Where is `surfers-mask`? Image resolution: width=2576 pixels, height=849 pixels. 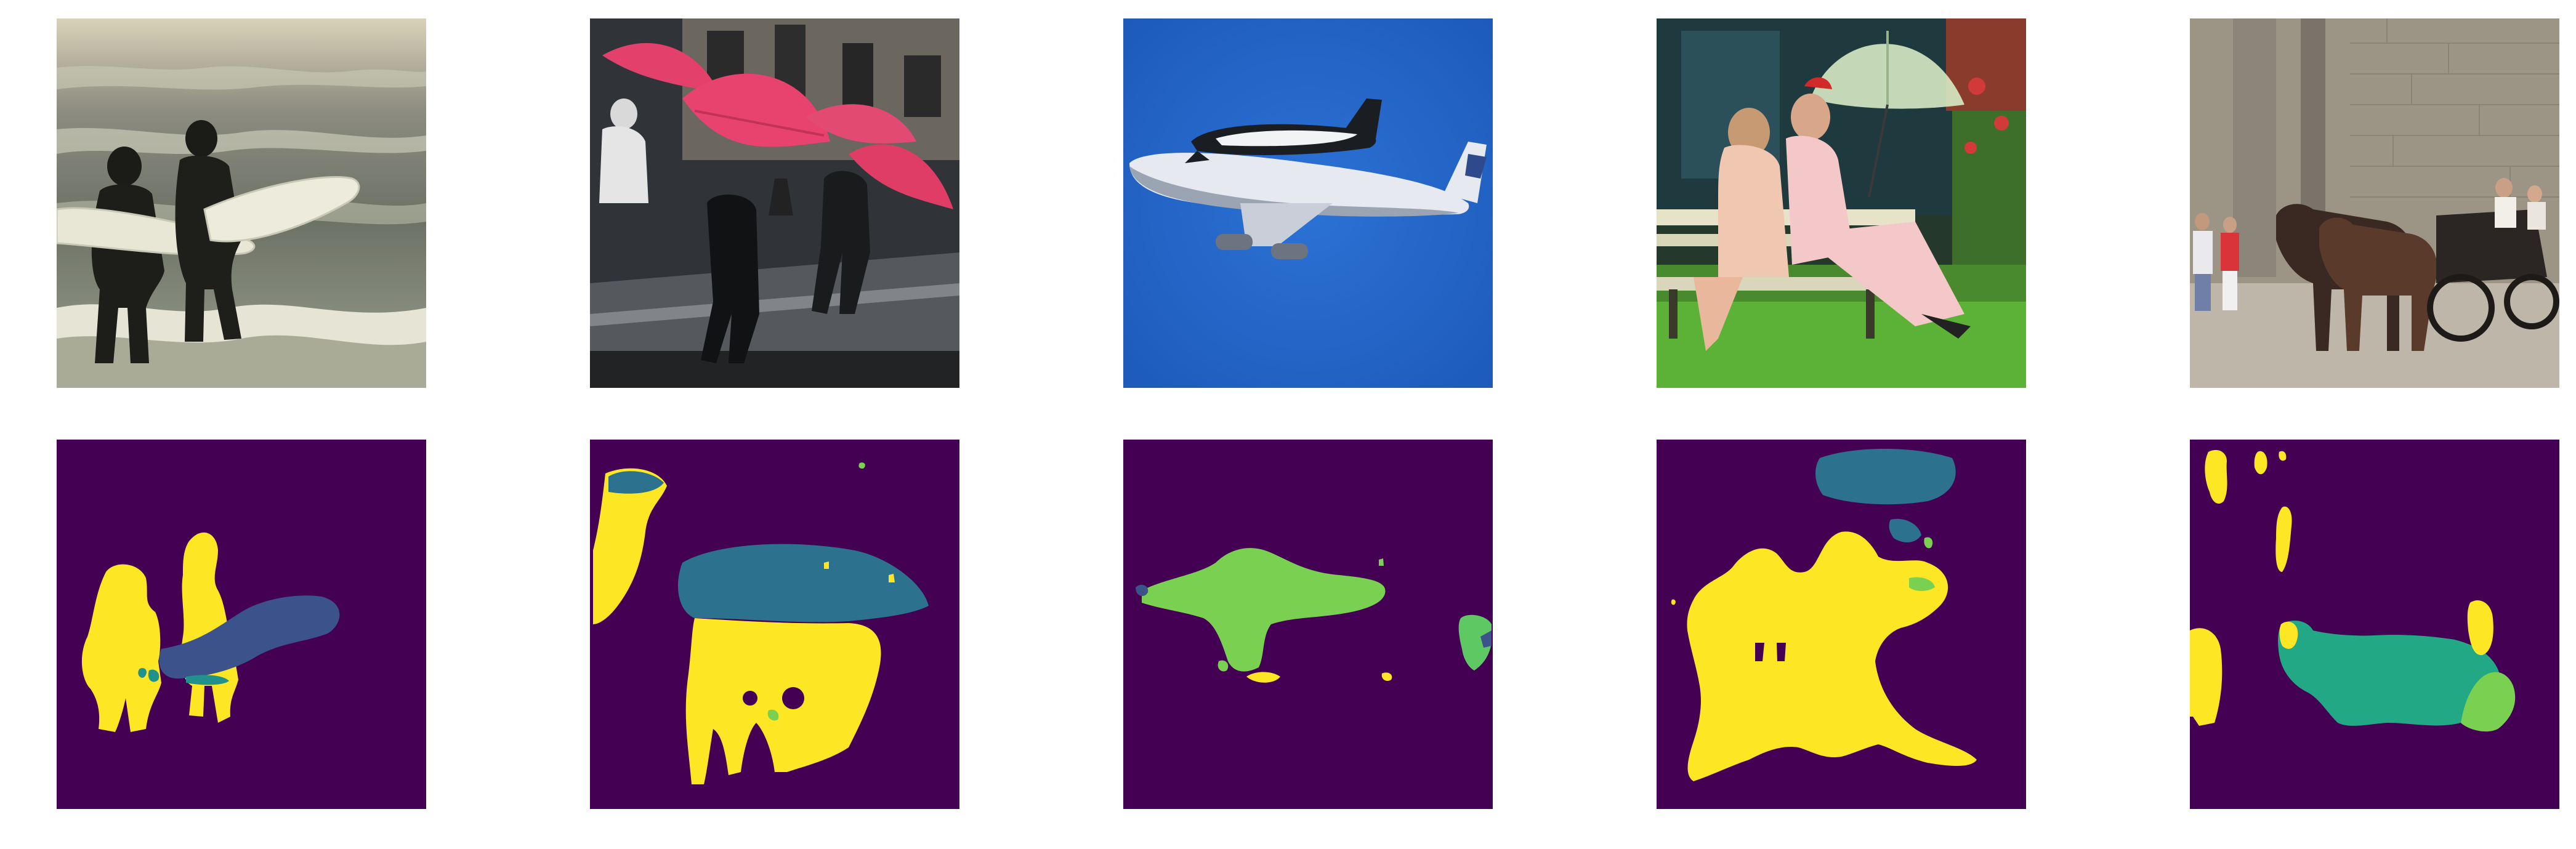
surfers-mask is located at coordinates (241, 624).